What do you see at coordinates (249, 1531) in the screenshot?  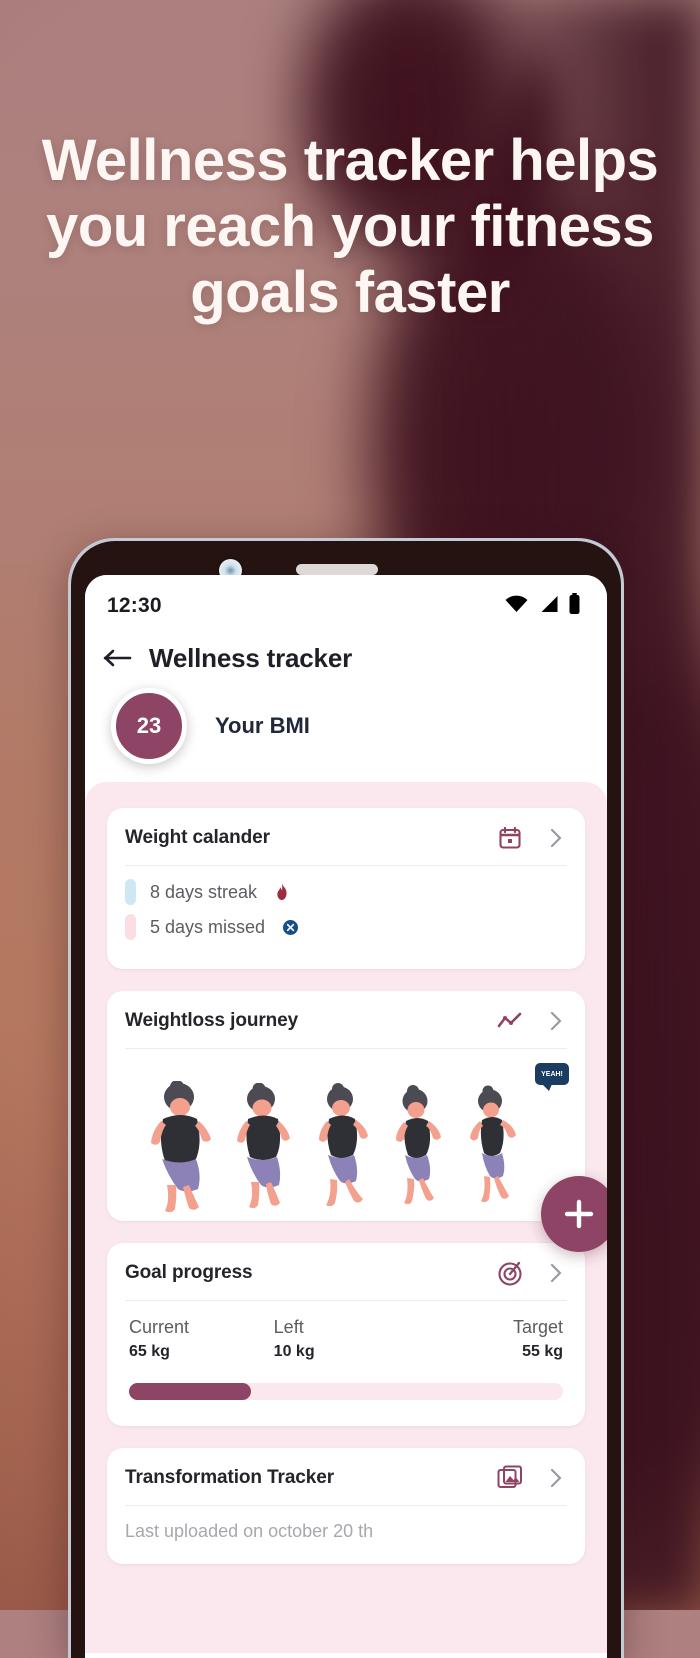 I see `last-upload-note: Last uploaded on october 20 th` at bounding box center [249, 1531].